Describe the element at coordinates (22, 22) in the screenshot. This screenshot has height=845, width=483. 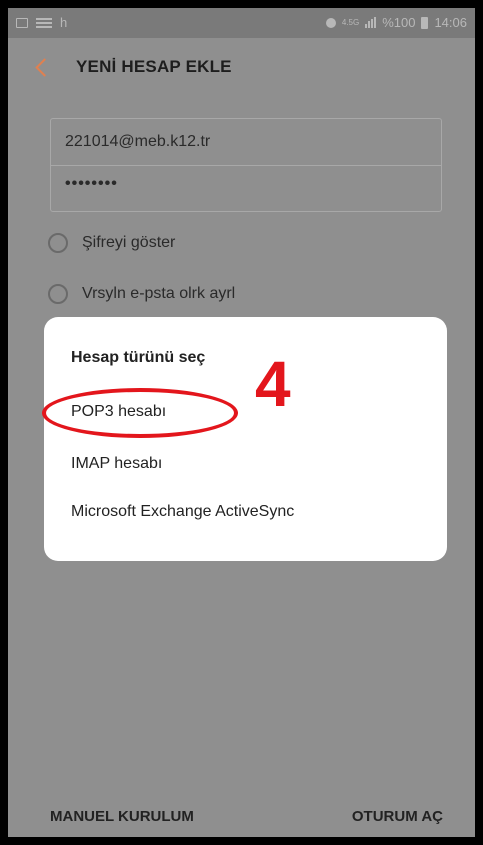
I see `image-icon` at that location.